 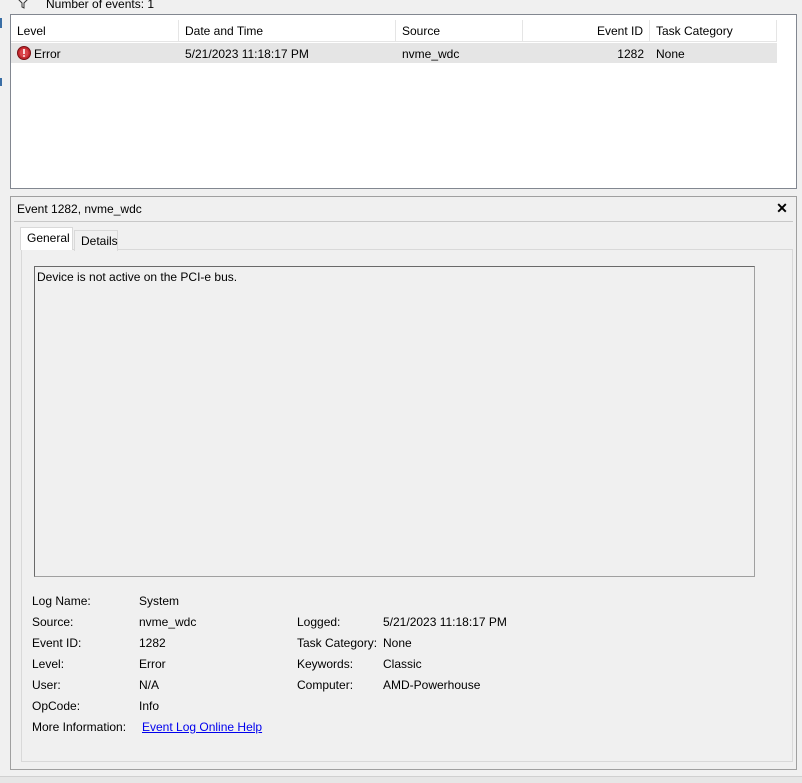 What do you see at coordinates (152, 664) in the screenshot?
I see `level-value: Error` at bounding box center [152, 664].